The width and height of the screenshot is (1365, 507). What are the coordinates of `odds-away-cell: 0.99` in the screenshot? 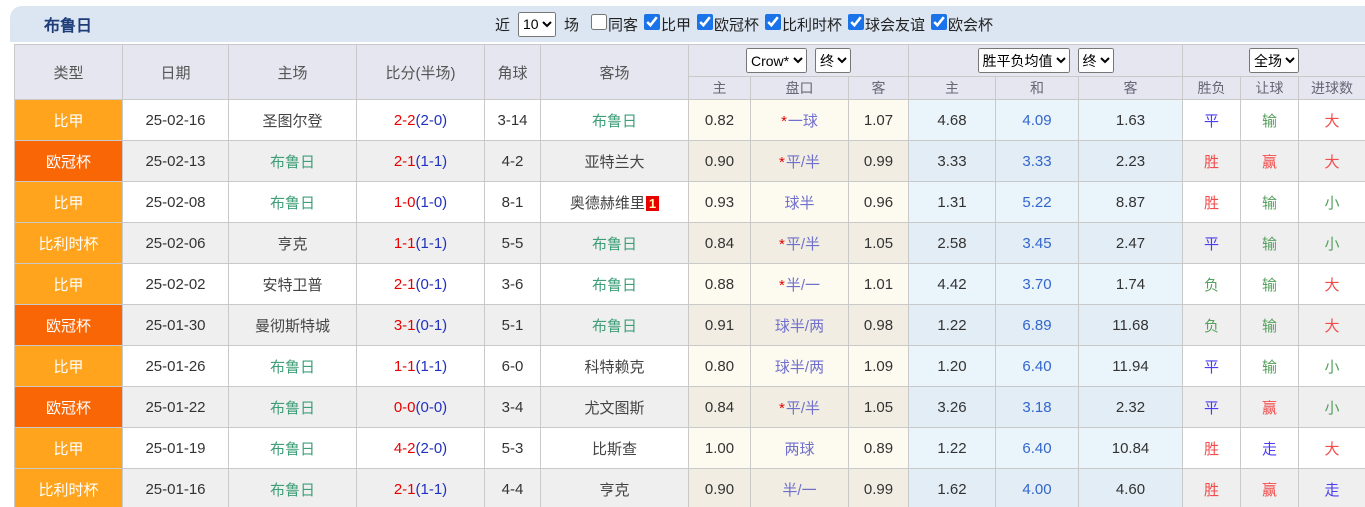 It's located at (878, 161).